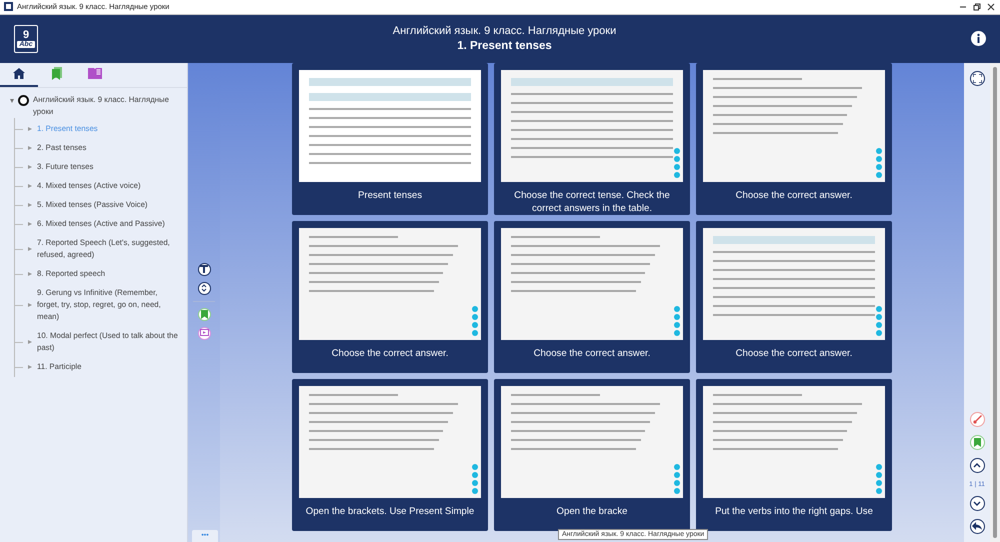  What do you see at coordinates (995, 302) in the screenshot?
I see `scrollbar-thumb` at bounding box center [995, 302].